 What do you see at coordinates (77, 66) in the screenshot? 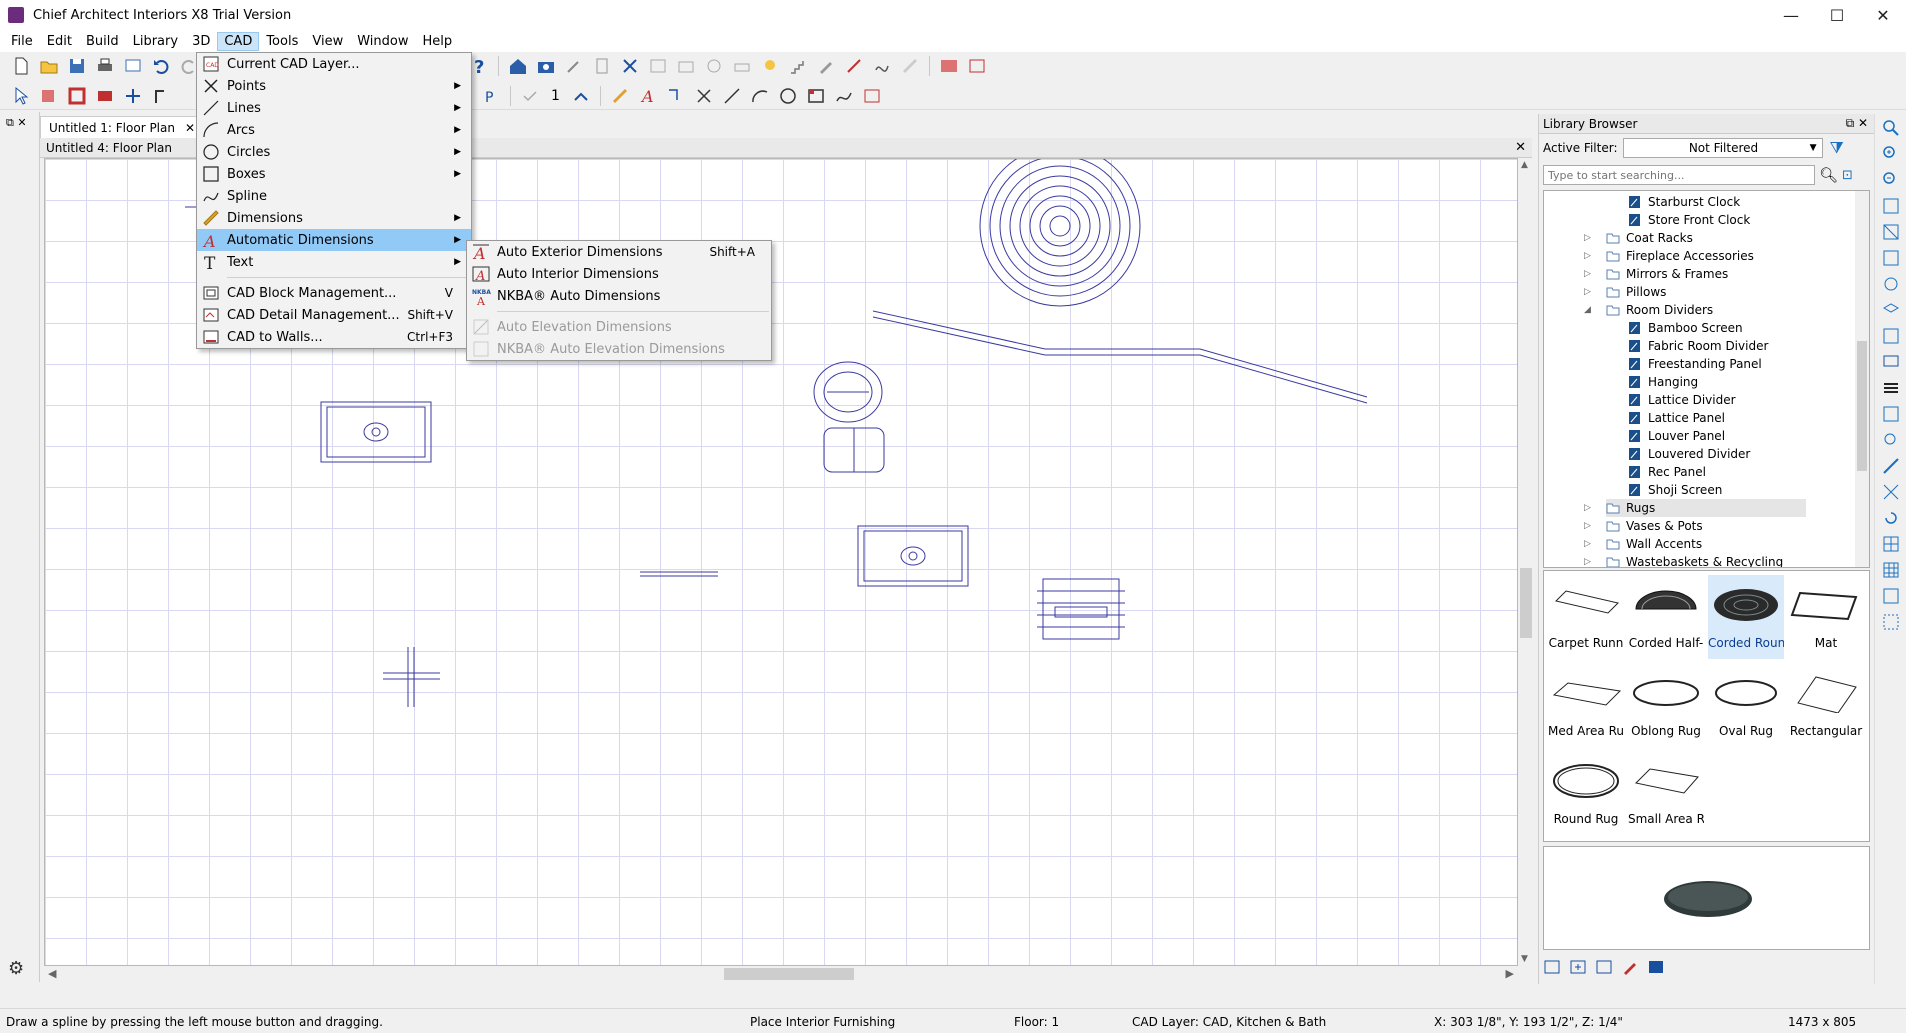
I see `save-icon` at bounding box center [77, 66].